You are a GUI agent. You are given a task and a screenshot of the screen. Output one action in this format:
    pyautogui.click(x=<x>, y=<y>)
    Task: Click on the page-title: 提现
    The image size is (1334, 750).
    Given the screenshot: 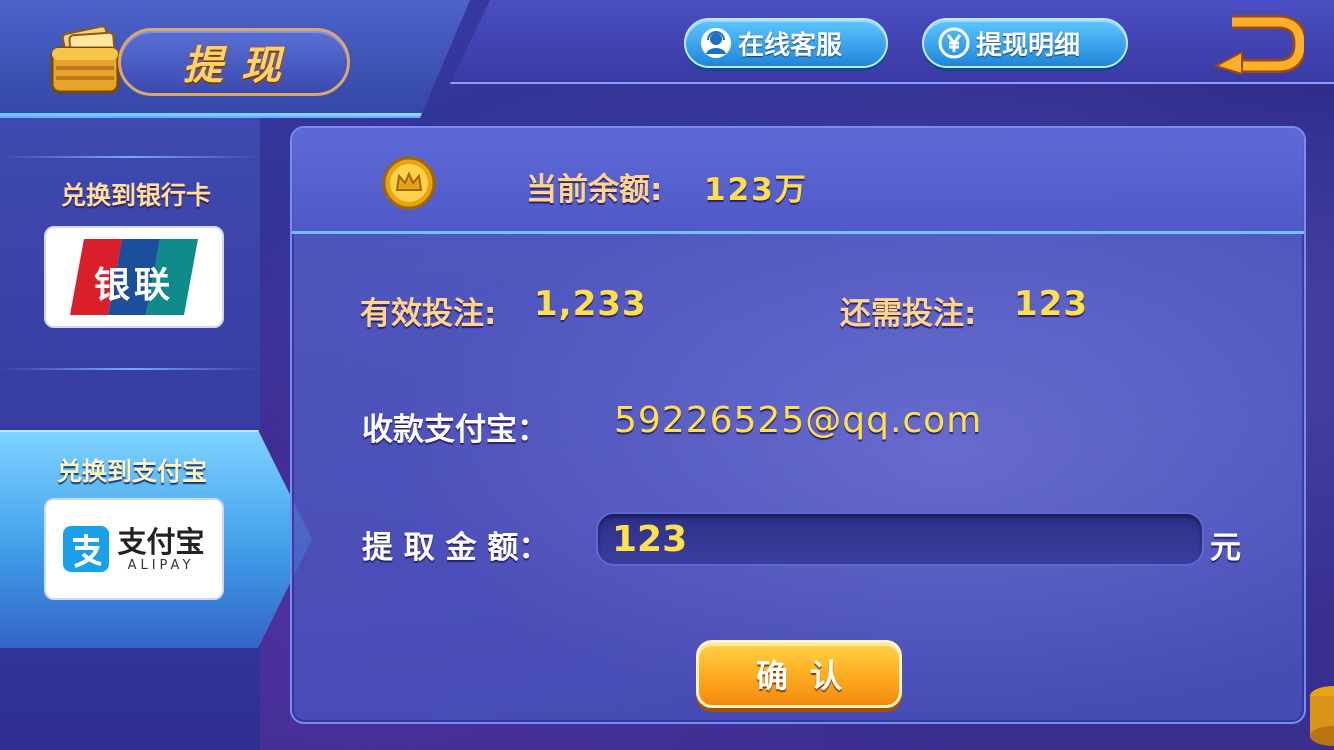 What is the action you would take?
    pyautogui.click(x=241, y=66)
    